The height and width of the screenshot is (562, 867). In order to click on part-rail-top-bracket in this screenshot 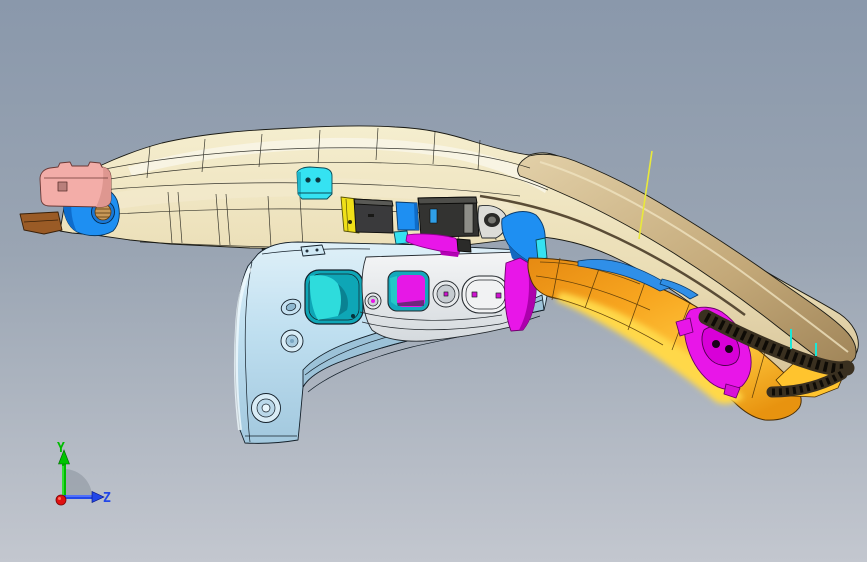, I will do `click(314, 183)`.